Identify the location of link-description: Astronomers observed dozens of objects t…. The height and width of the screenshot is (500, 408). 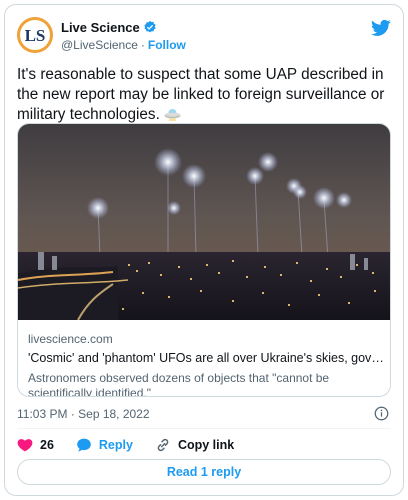
(179, 384).